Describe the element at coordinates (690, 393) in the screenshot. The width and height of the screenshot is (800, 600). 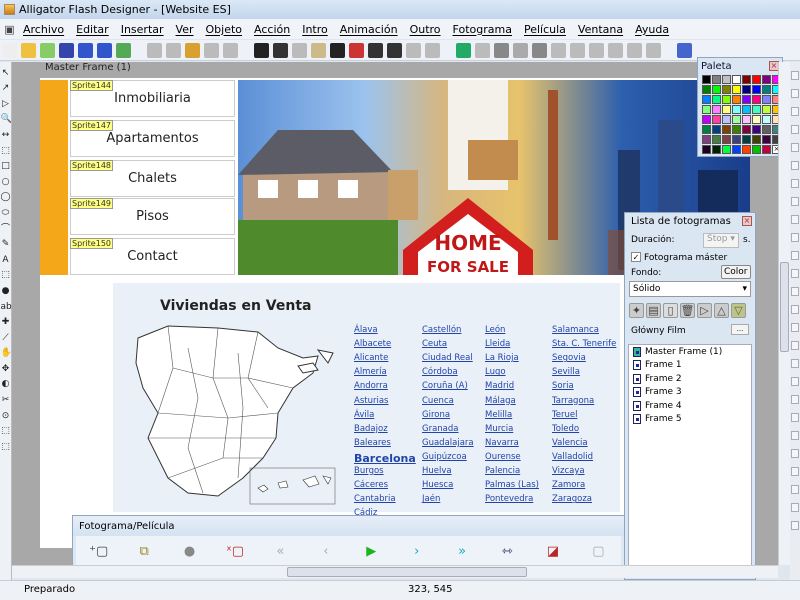
I see `frame-item: Frame 3` at that location.